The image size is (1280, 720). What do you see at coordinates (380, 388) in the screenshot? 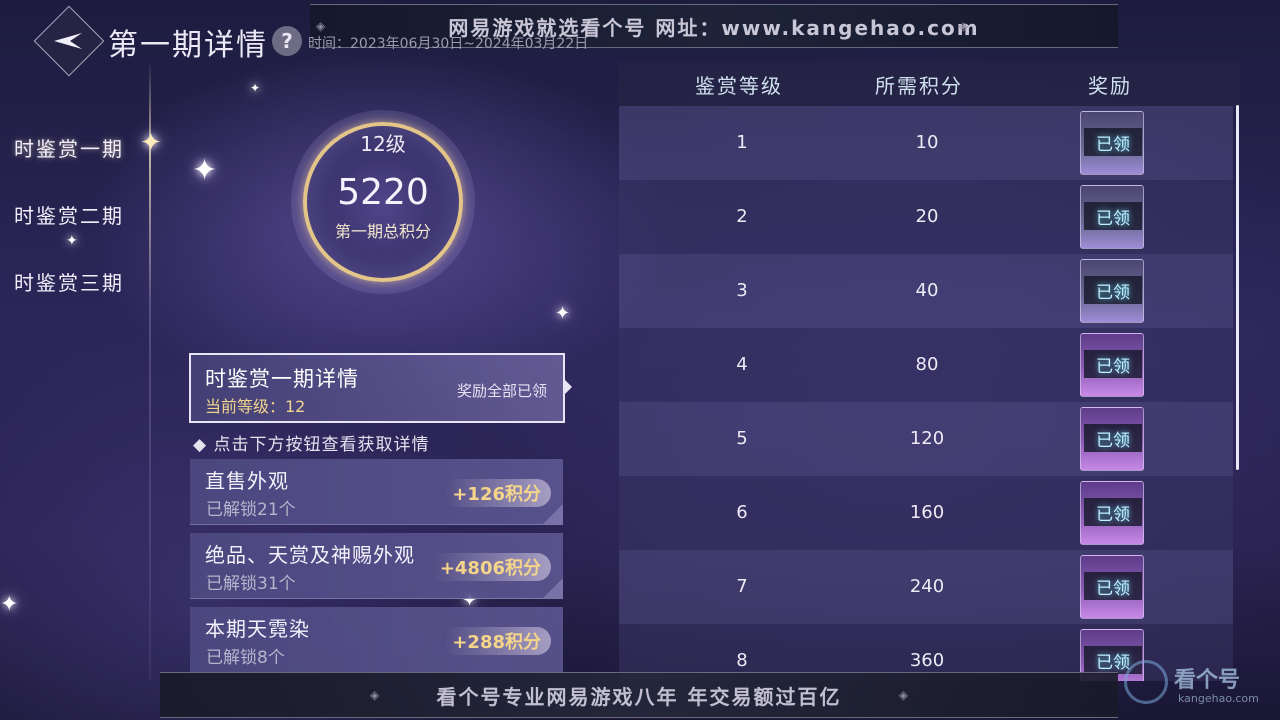
I see `period-detail-card: 时鉴赏一期详情 当前等级：12 奖励全部已领` at bounding box center [380, 388].